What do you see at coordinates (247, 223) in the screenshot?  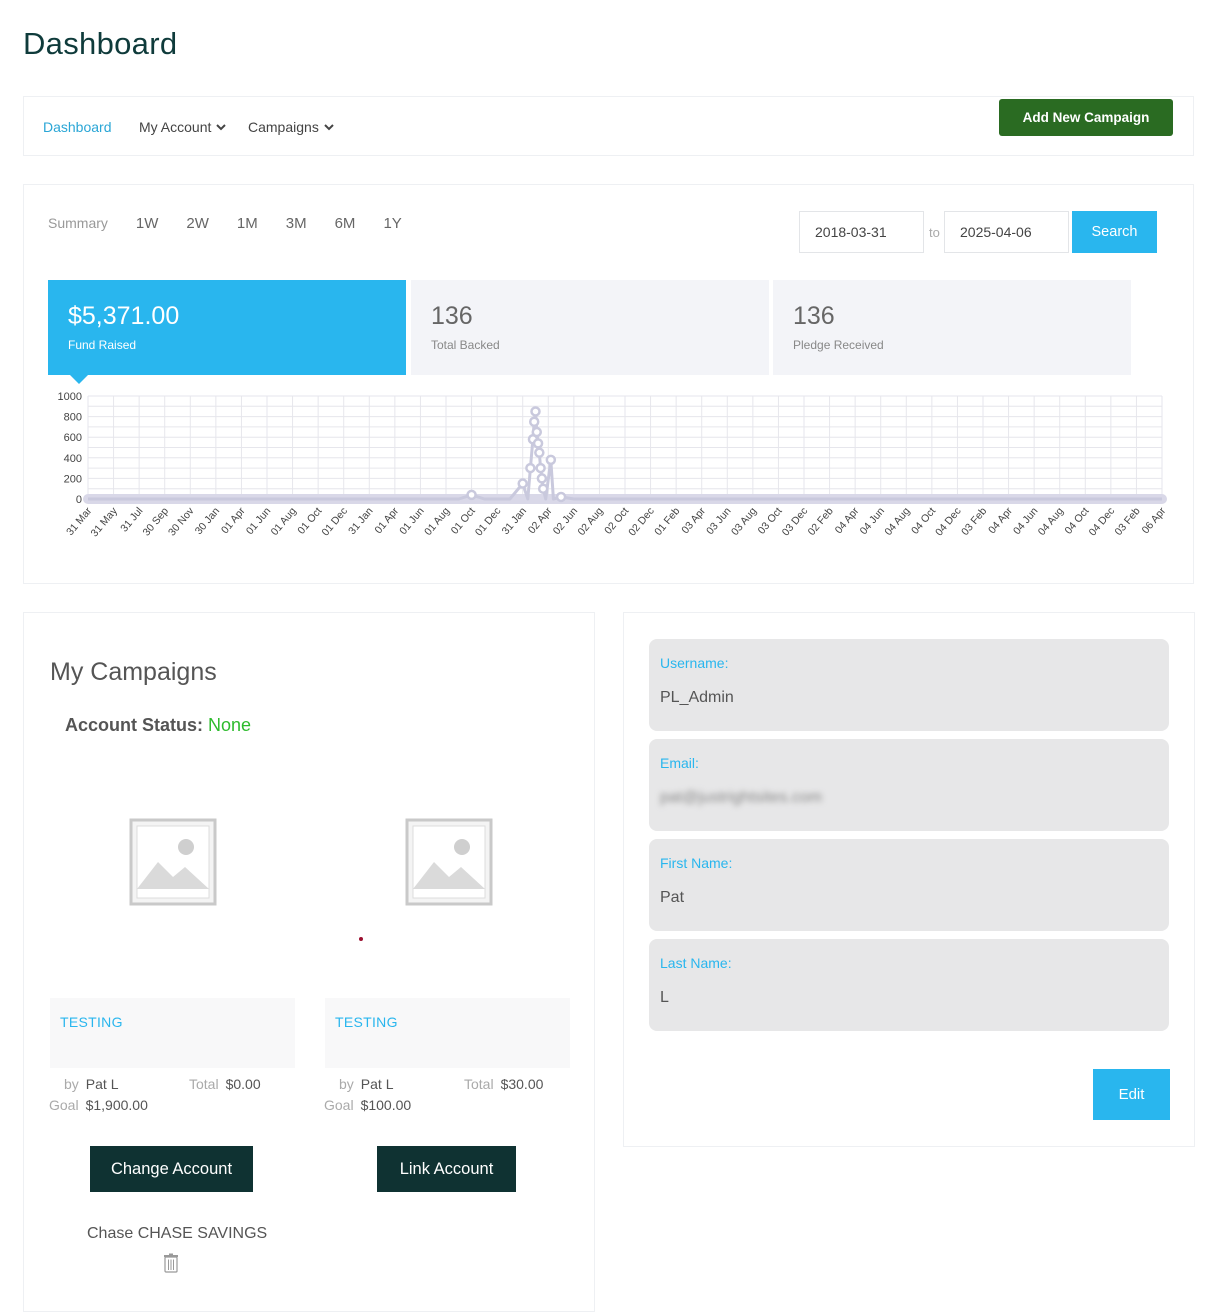 I see `tab-1m: 1M` at bounding box center [247, 223].